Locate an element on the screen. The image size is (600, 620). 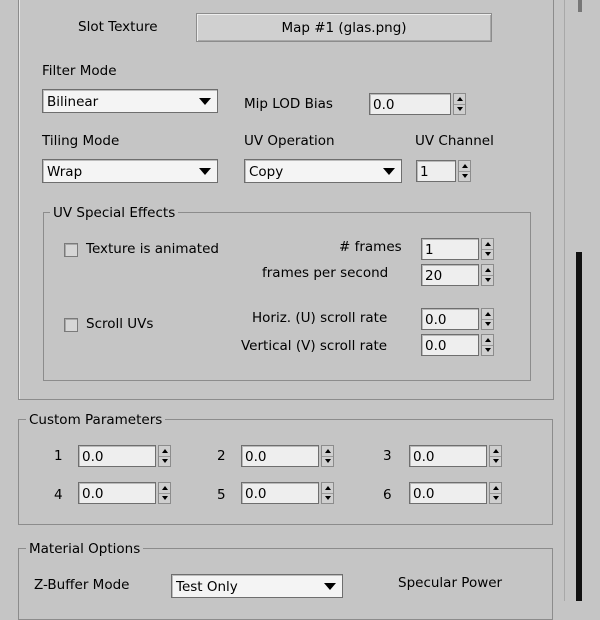
param-5-value: 0.0 is located at coordinates (256, 494).